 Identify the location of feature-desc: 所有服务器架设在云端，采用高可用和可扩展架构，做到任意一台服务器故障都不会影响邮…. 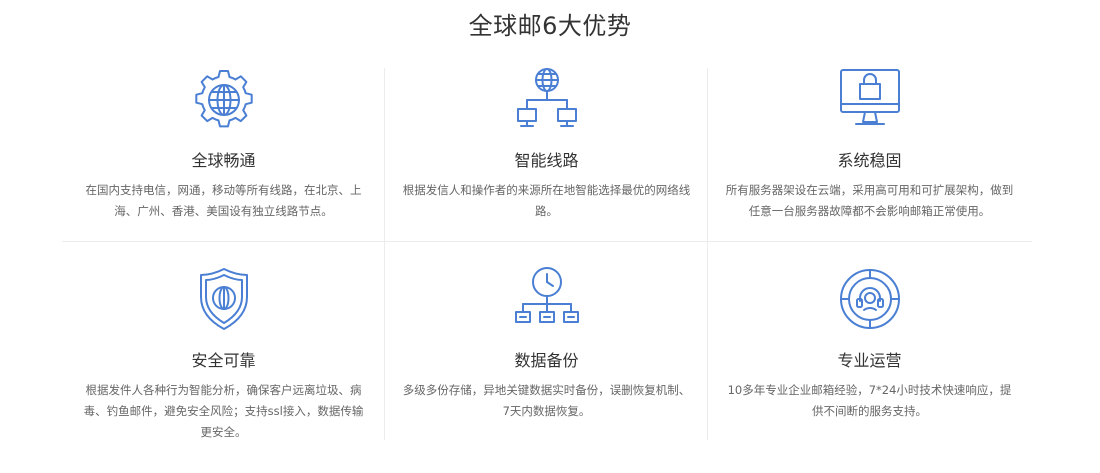
(869, 200).